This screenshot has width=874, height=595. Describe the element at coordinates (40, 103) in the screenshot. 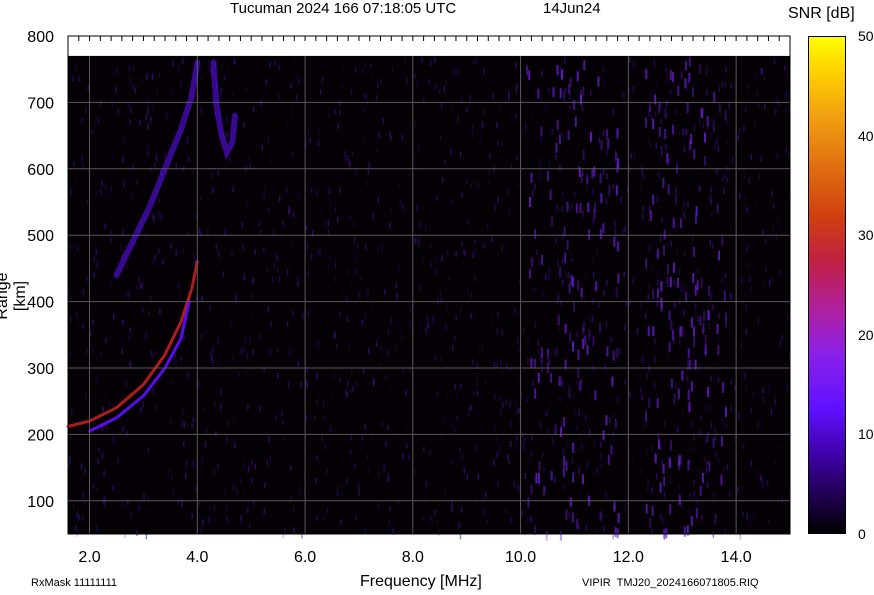

I see `y-tick-label: 700` at that location.